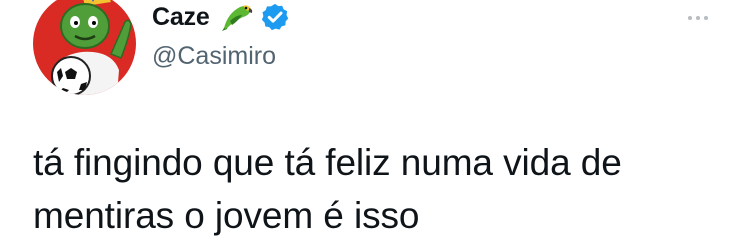  I want to click on author-handle: @Casimiro, so click(214, 56).